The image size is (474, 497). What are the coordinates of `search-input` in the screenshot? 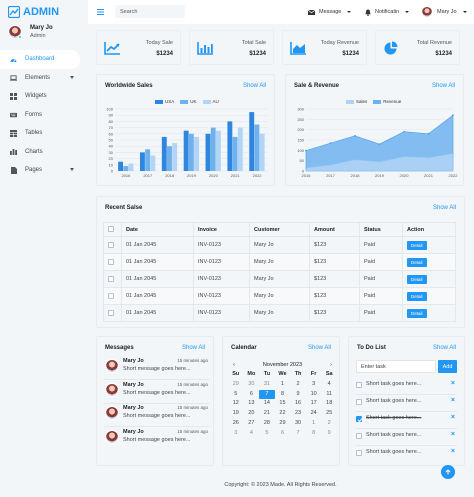 It's located at (150, 11).